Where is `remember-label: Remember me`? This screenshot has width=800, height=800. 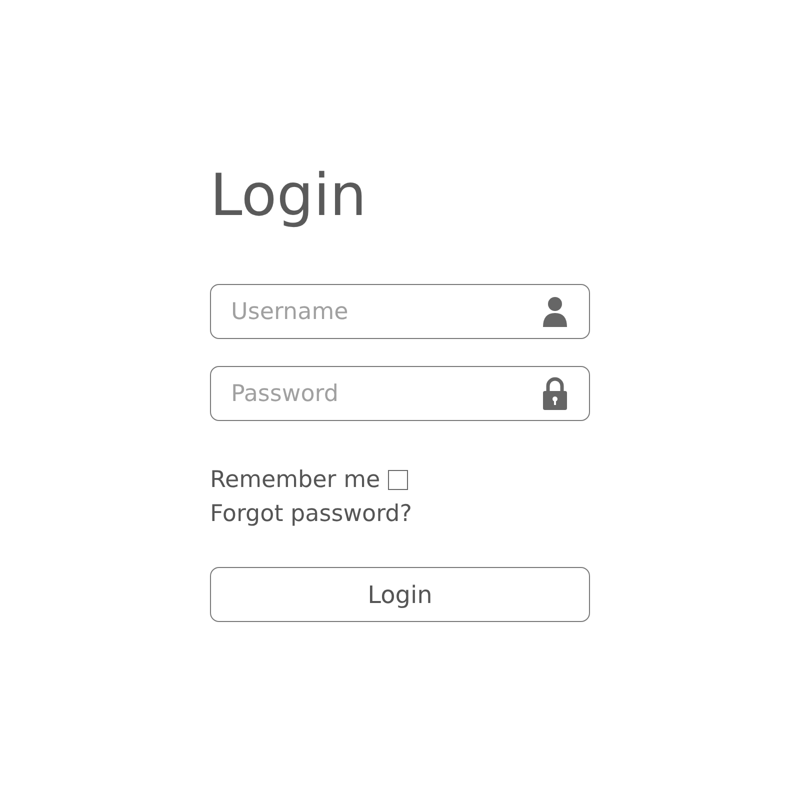
remember-label: Remember me is located at coordinates (295, 480).